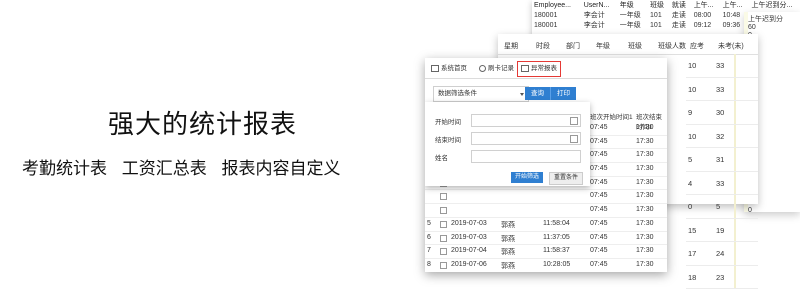 The height and width of the screenshot is (289, 800). What do you see at coordinates (720, 277) in the screenshot?
I see `cell: 23` at bounding box center [720, 277].